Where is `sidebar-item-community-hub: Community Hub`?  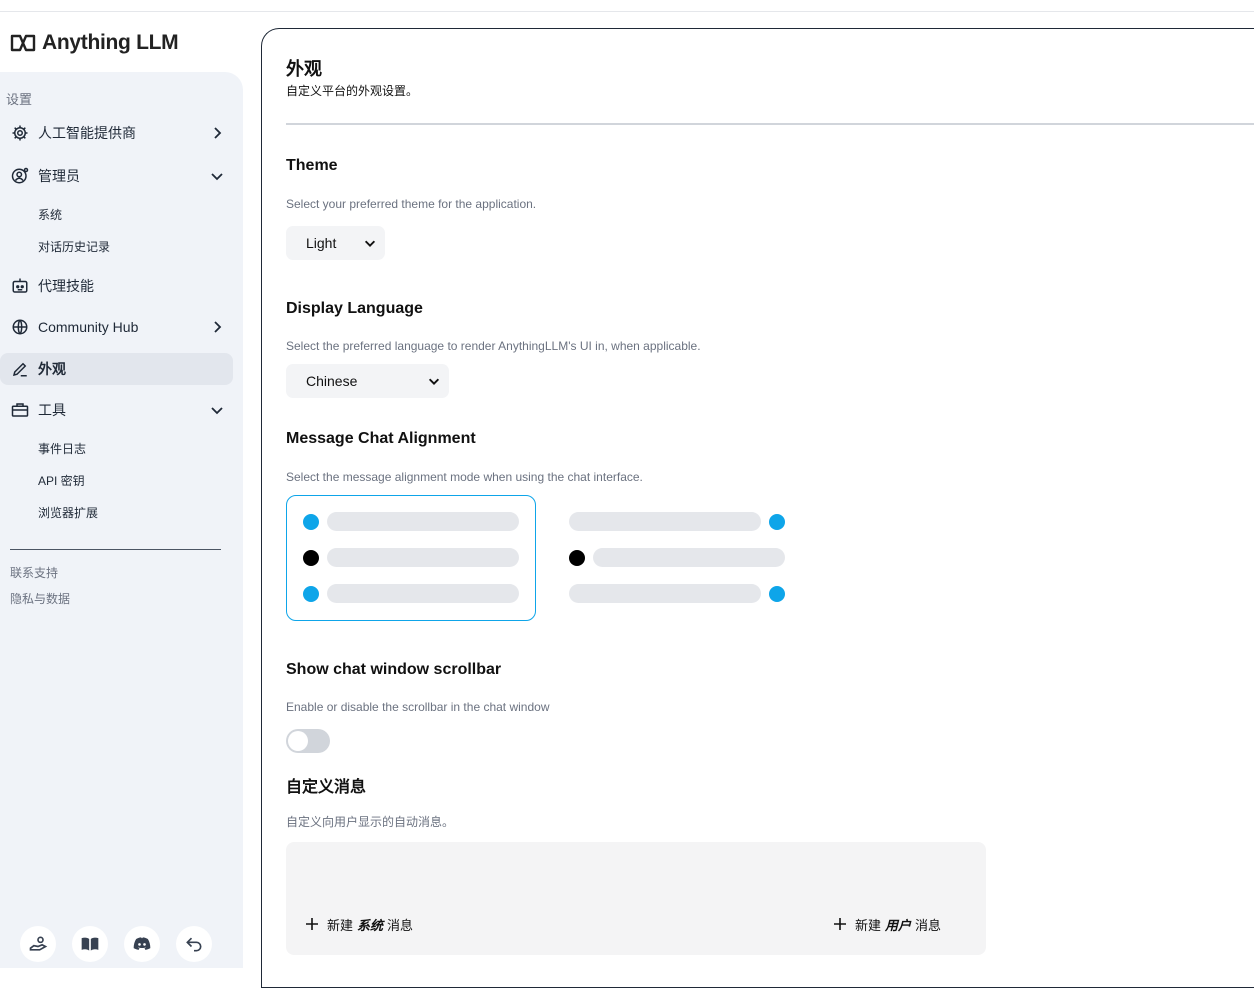
sidebar-item-community-hub: Community Hub is located at coordinates (116, 327).